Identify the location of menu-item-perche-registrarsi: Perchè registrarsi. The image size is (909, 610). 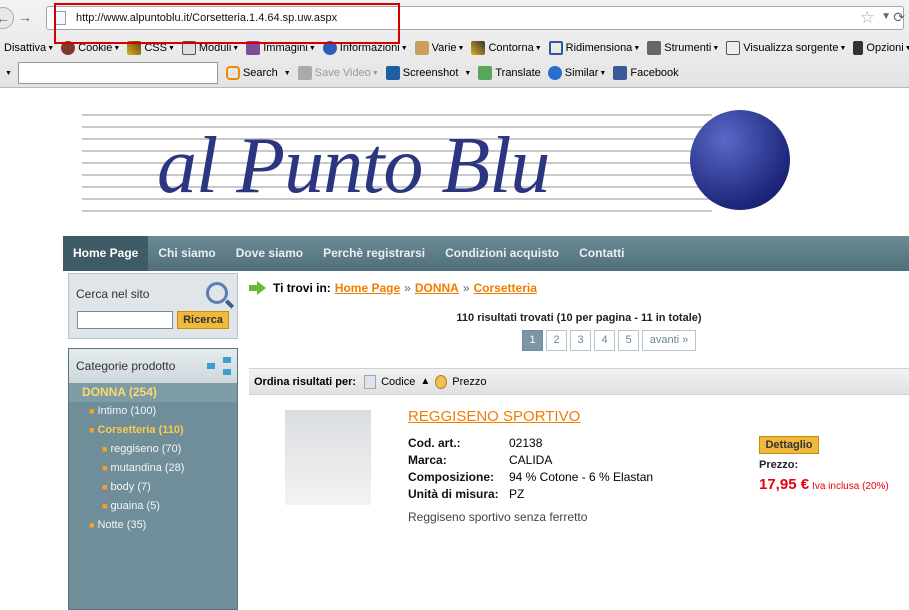
(374, 253).